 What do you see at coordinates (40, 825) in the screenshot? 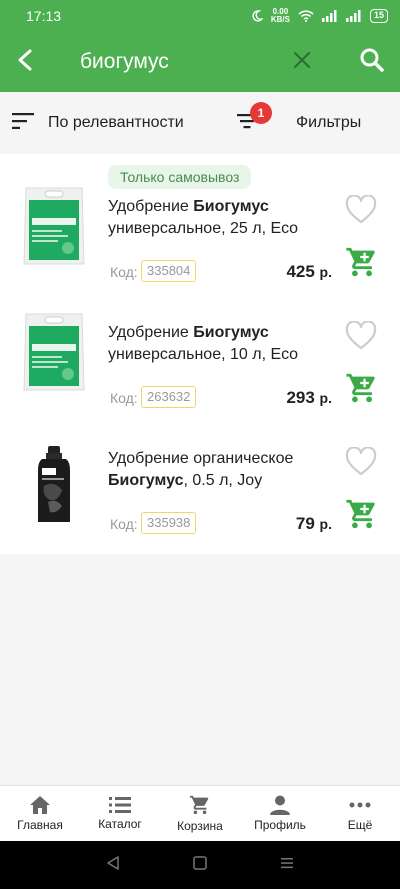
I see `nav-label: Главная` at bounding box center [40, 825].